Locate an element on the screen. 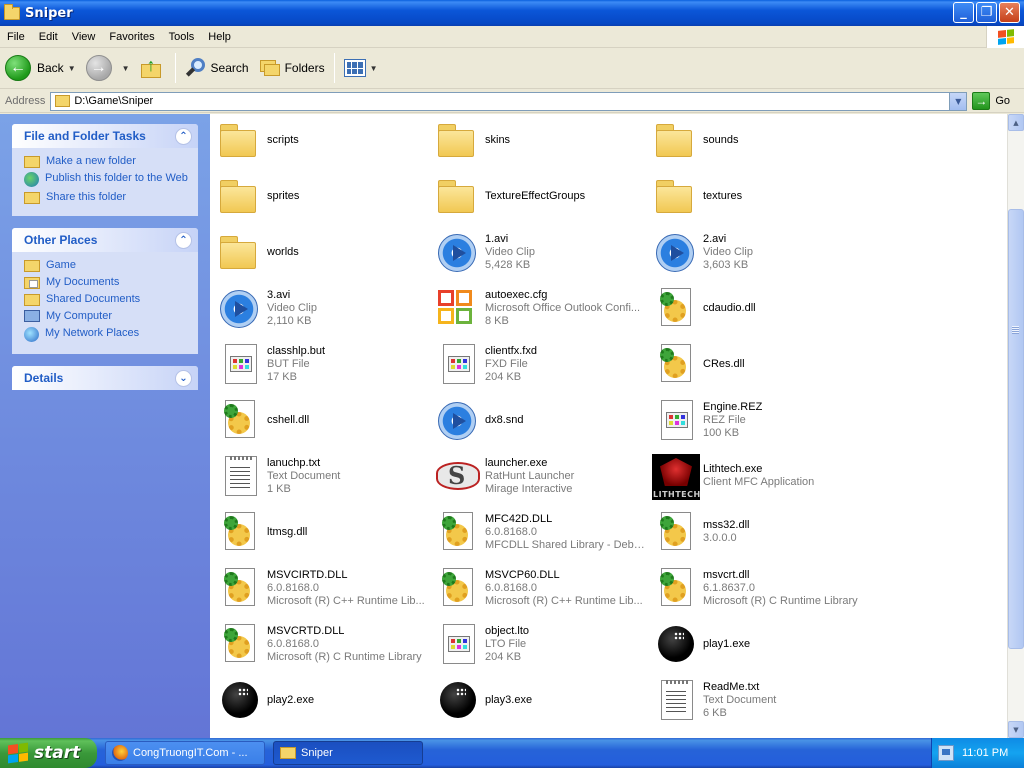 The image size is (1024, 768). place-my-computer: My Computer is located at coordinates (106, 316).